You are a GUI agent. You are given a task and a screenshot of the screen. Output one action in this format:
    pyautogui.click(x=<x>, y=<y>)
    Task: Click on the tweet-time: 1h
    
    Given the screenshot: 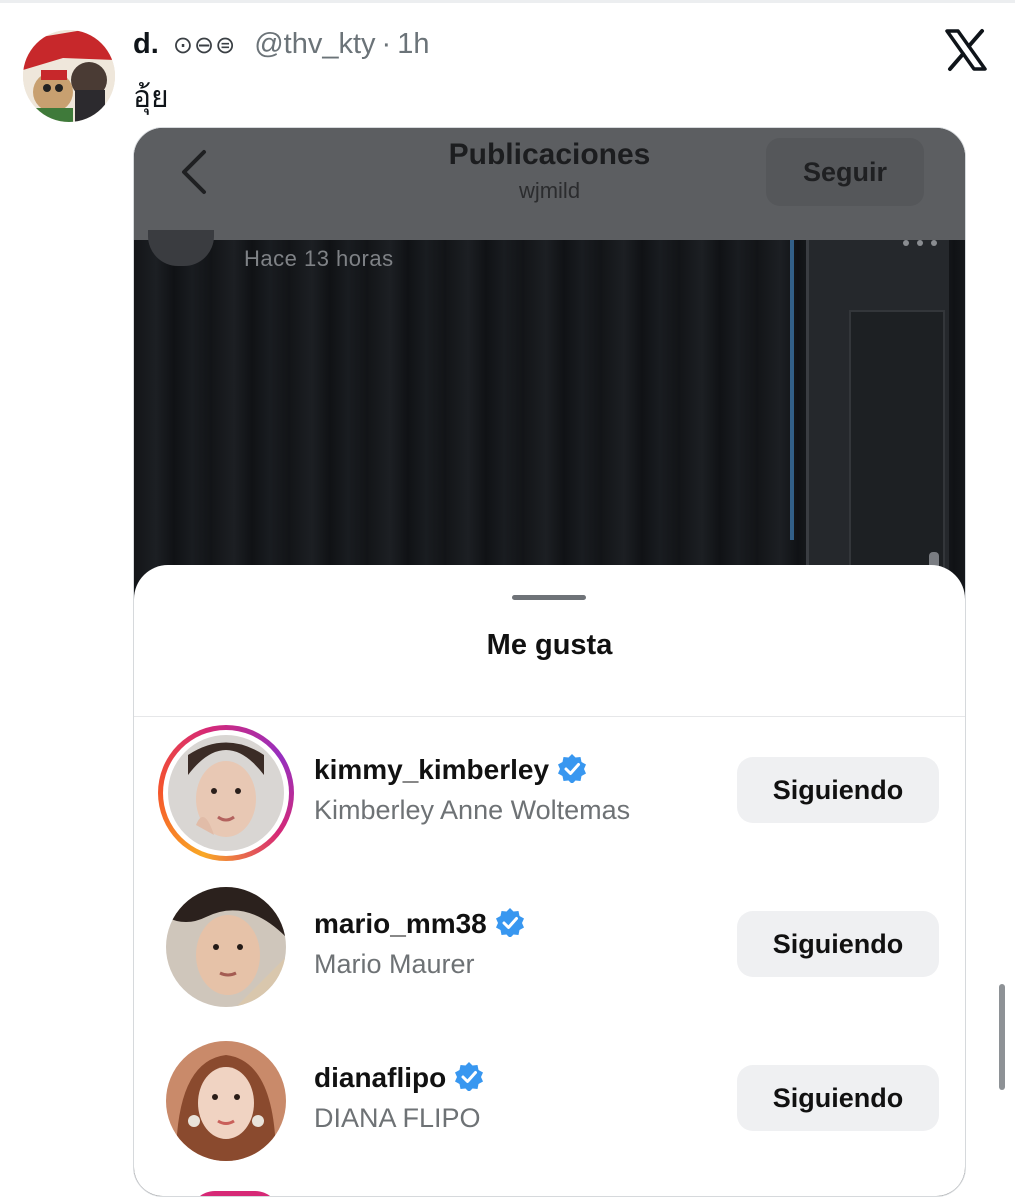 What is the action you would take?
    pyautogui.click(x=413, y=44)
    